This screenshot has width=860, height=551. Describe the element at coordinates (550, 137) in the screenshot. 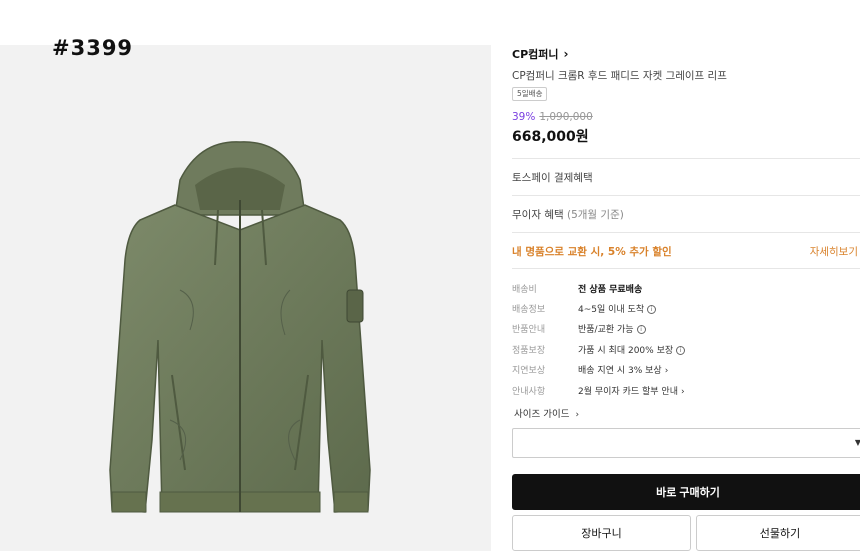

I see `sale-price: 668,000원` at that location.